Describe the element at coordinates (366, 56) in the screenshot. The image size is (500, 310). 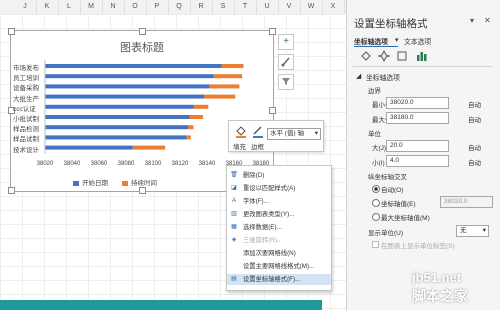
I see `fill-line-icon` at that location.